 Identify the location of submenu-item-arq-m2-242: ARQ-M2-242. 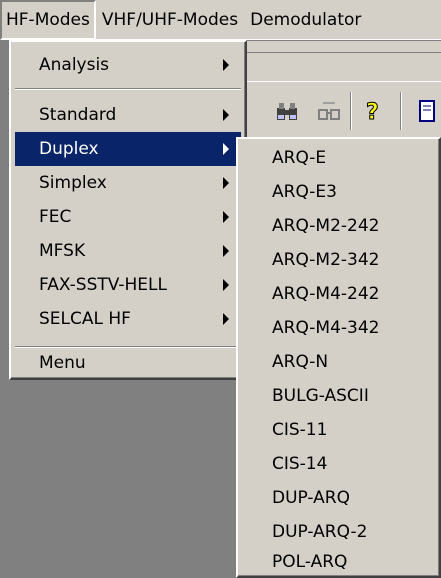
(340, 226).